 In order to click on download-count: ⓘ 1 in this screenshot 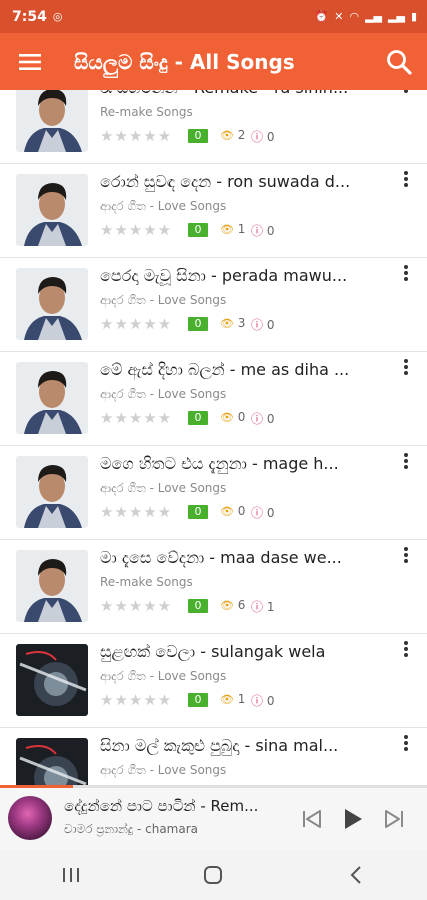, I will do `click(262, 606)`.